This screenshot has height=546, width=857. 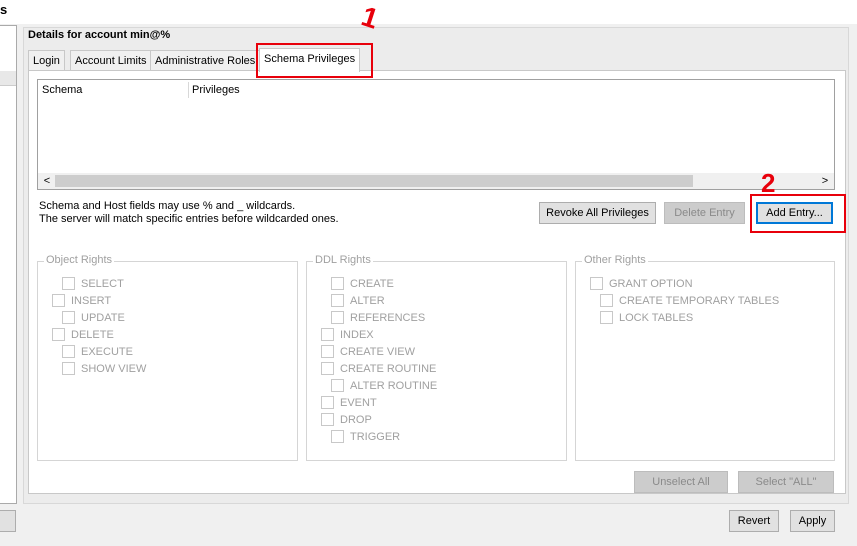 I want to click on horizontal-scrollbar: < >, so click(x=436, y=181).